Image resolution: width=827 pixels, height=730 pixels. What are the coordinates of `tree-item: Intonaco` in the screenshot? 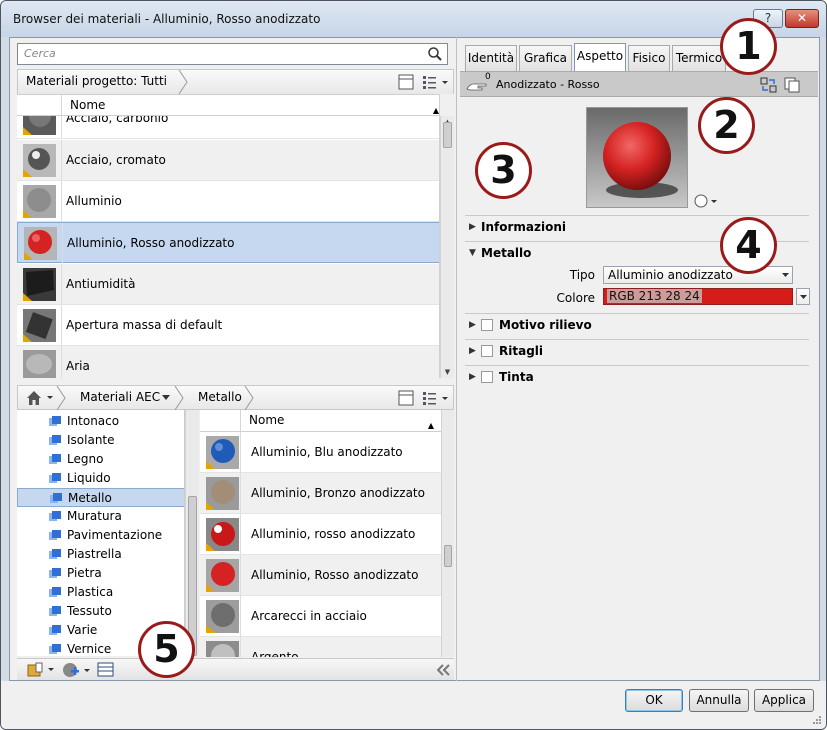 It's located at (100, 421).